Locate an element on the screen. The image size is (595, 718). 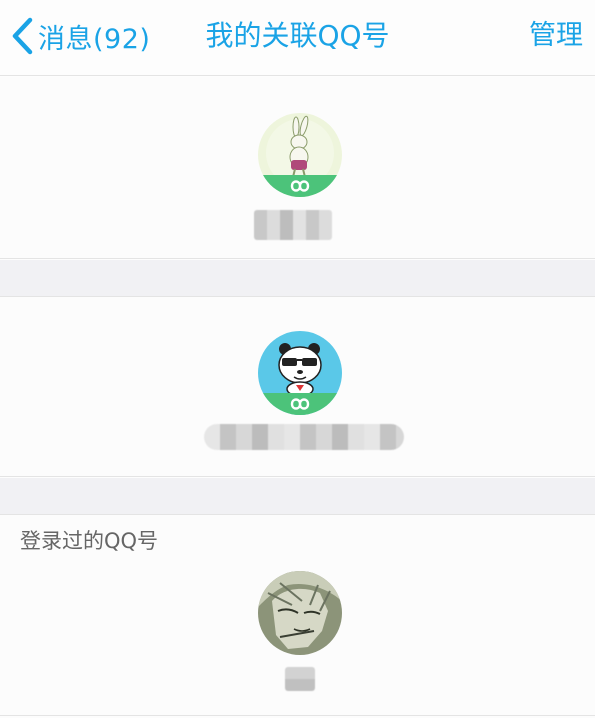
back-label: 消息(92) is located at coordinates (94, 39).